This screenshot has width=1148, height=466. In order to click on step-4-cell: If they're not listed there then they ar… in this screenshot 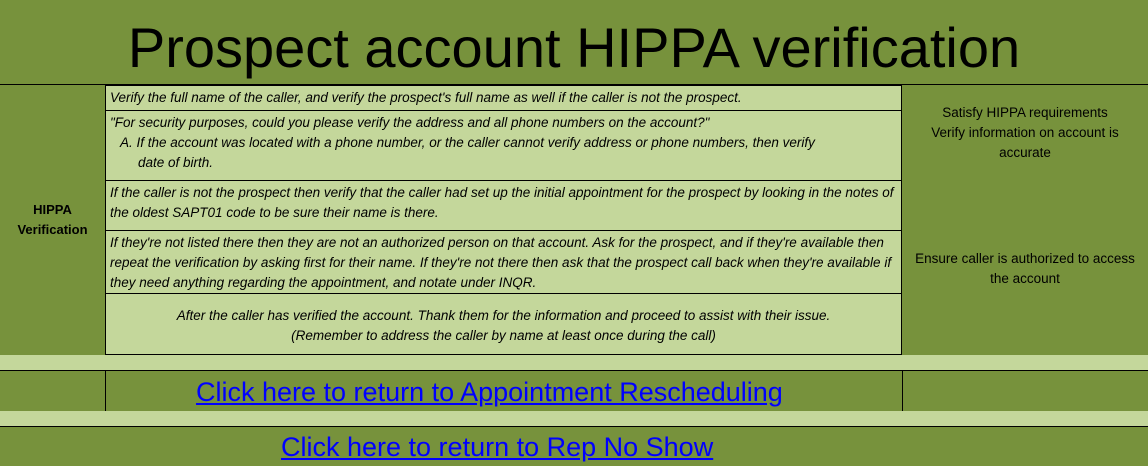, I will do `click(503, 262)`.